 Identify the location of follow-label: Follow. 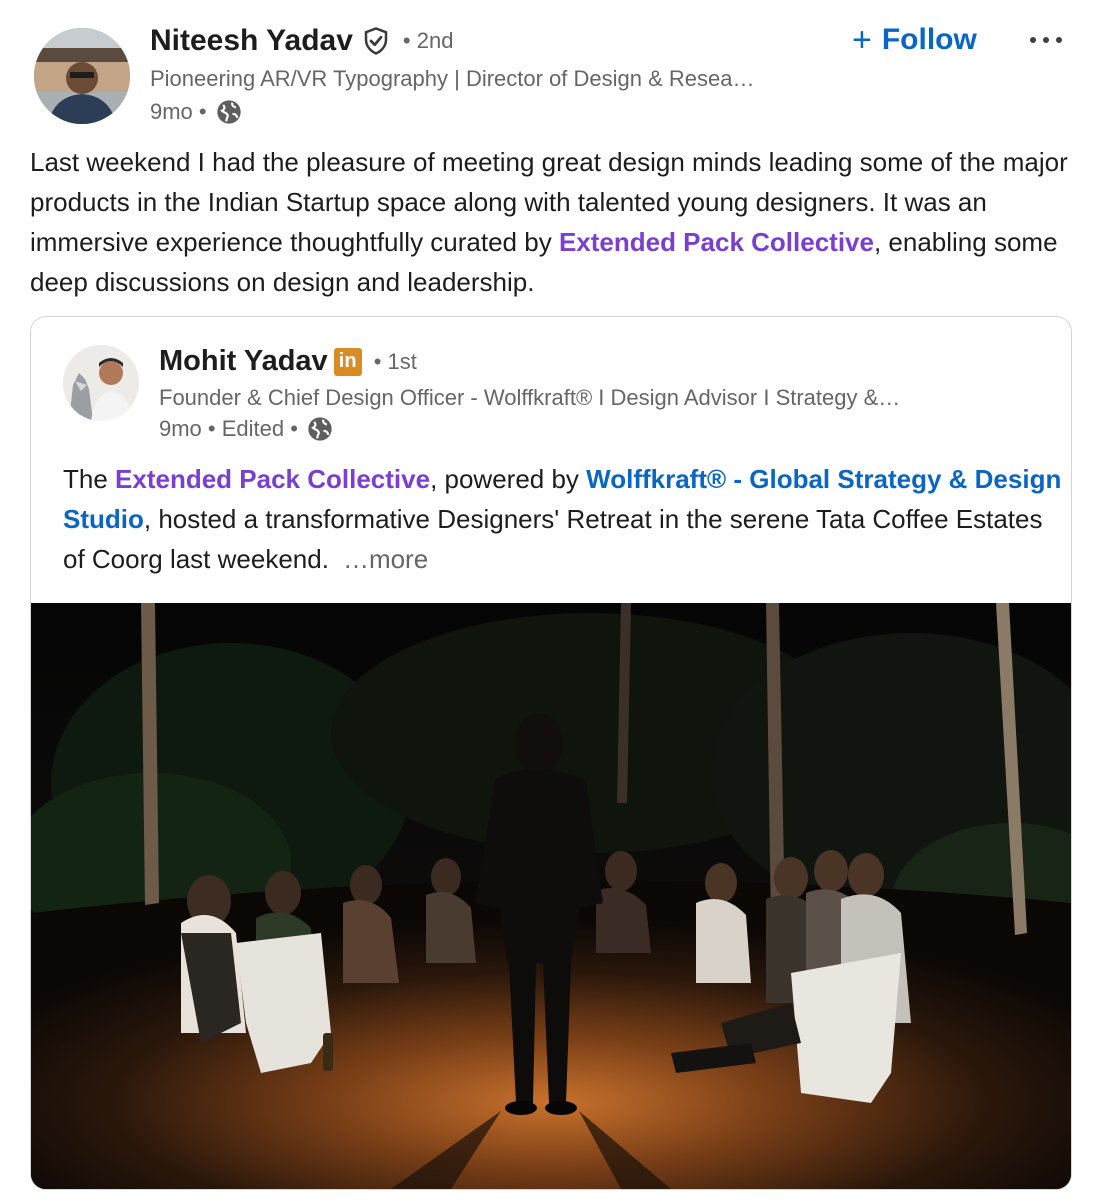
(929, 39).